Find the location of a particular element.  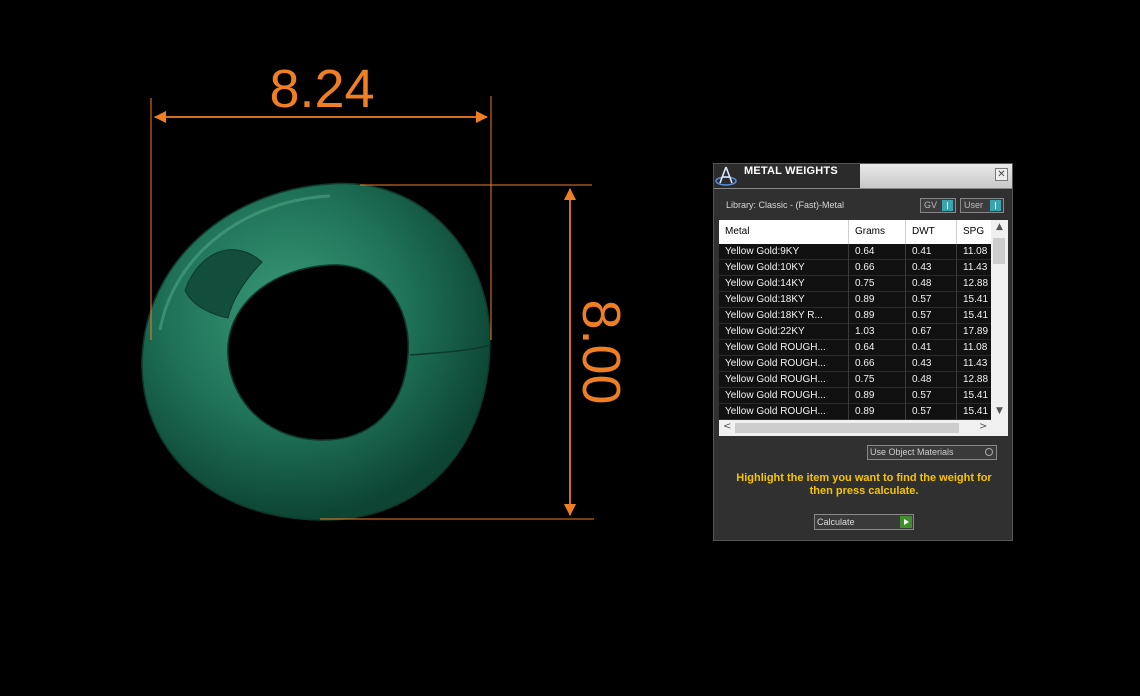

scroll-right-icon: > is located at coordinates (983, 426).